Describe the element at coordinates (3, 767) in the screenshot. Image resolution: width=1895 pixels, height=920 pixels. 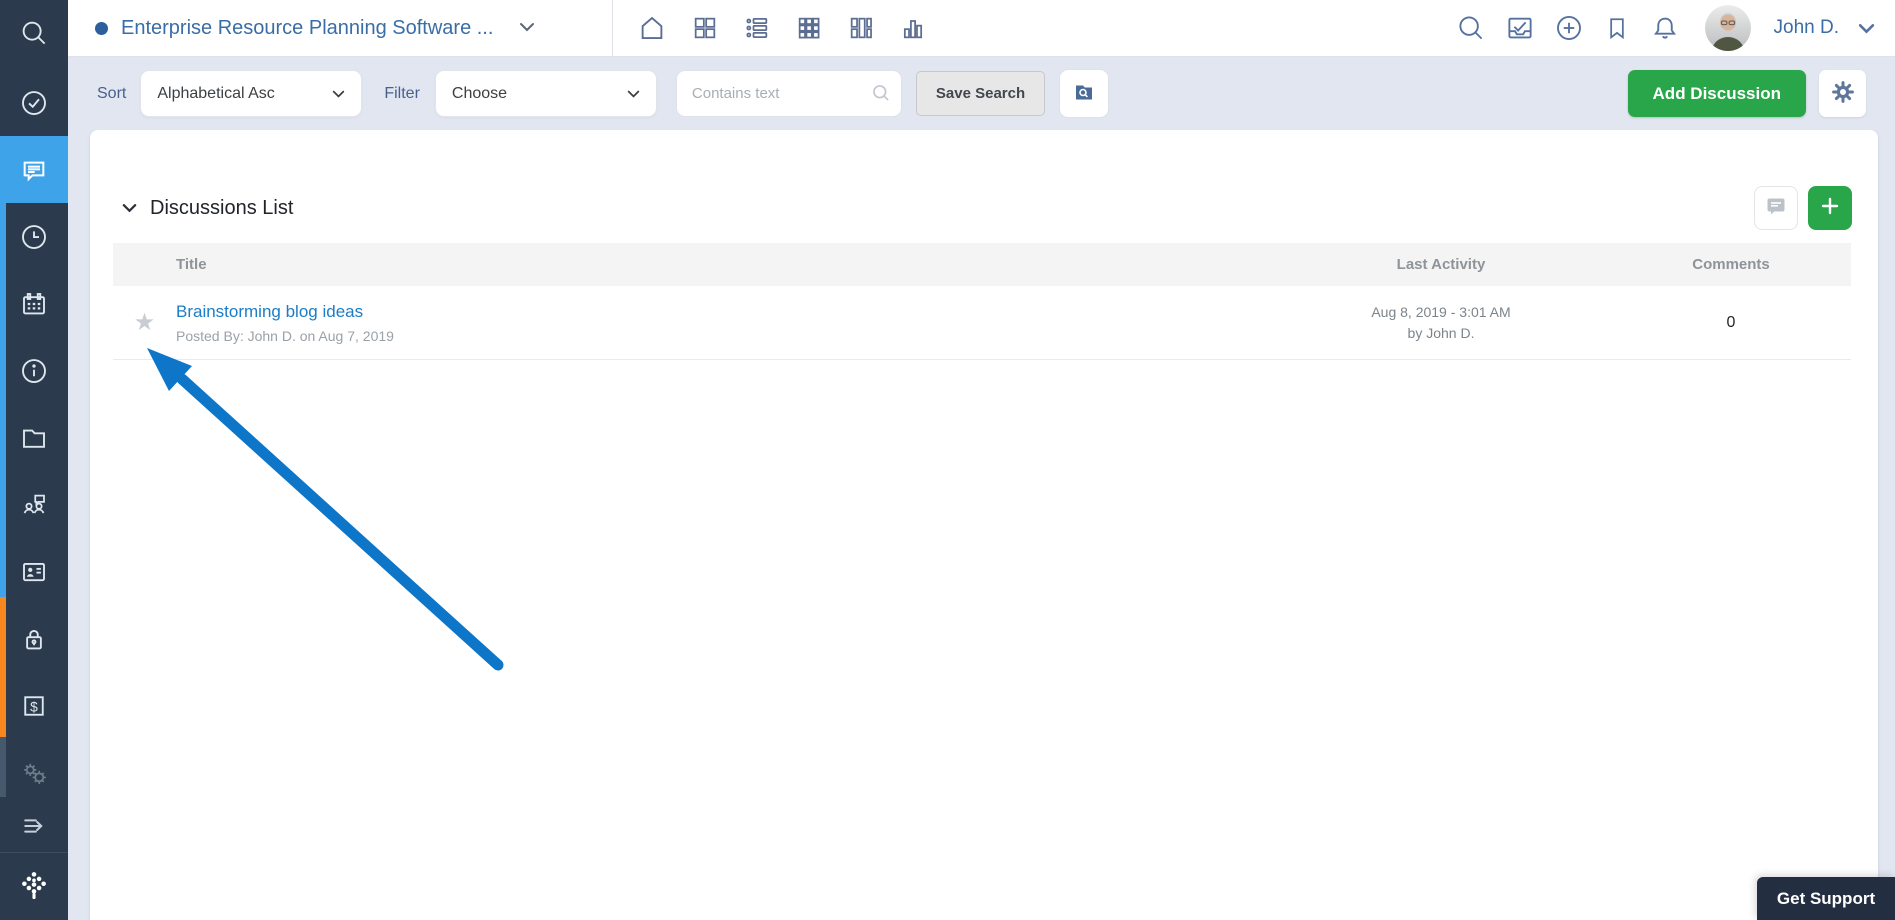
I see `nav-indicator-slate` at that location.